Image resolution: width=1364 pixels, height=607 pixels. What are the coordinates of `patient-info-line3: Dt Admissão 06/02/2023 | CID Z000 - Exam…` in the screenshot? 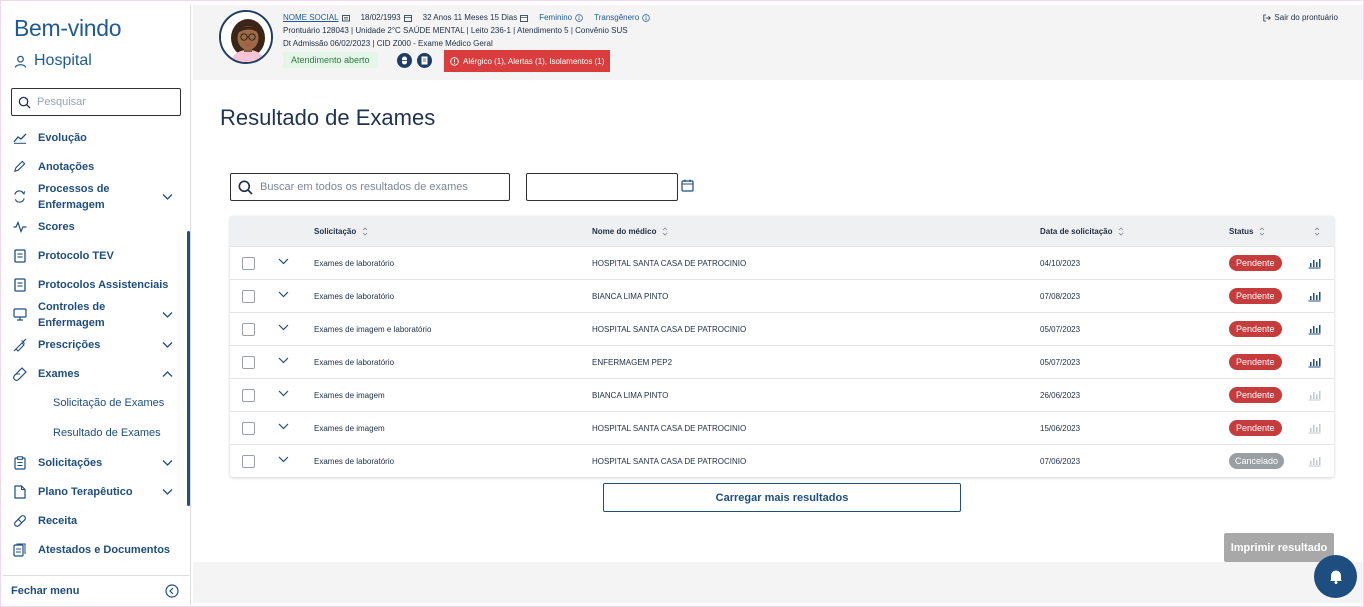 It's located at (388, 43).